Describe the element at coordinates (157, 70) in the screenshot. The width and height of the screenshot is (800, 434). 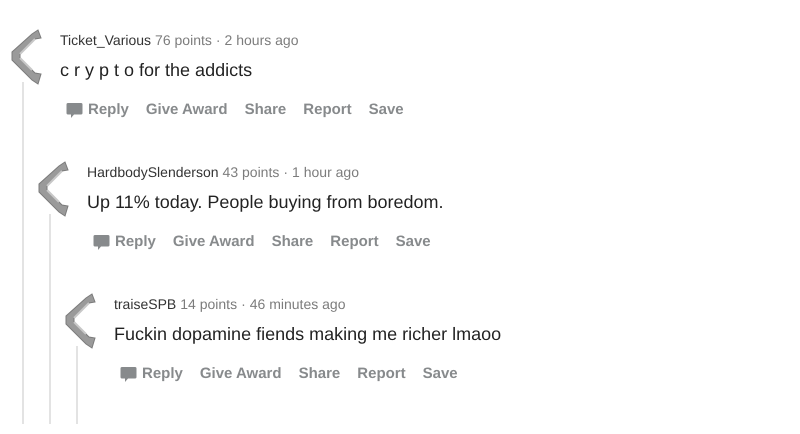
I see `comment-text: c r y p t o for the addicts` at that location.